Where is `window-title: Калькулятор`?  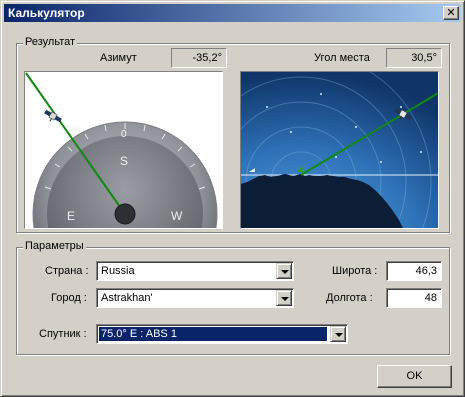 window-title: Калькулятор is located at coordinates (46, 13).